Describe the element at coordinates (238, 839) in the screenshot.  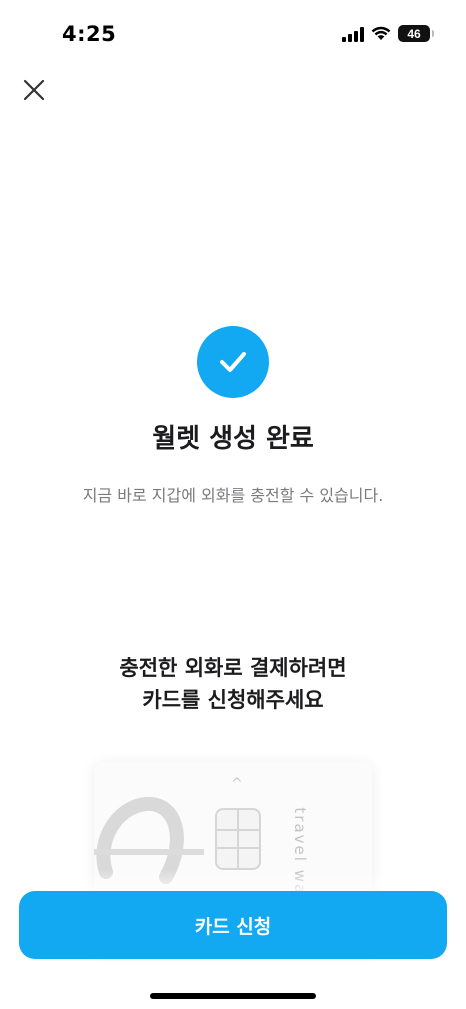
I see `card-chip-icon` at that location.